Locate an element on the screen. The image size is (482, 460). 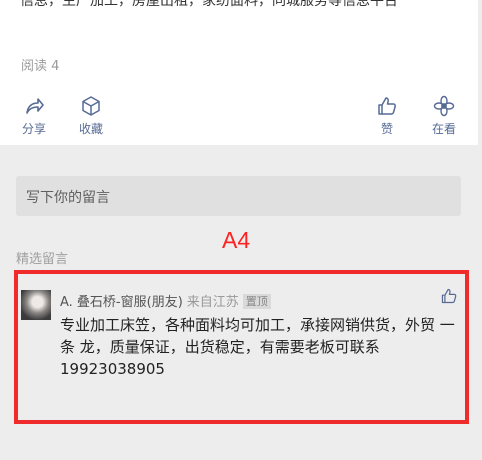
share-button: 分享 is located at coordinates (34, 116).